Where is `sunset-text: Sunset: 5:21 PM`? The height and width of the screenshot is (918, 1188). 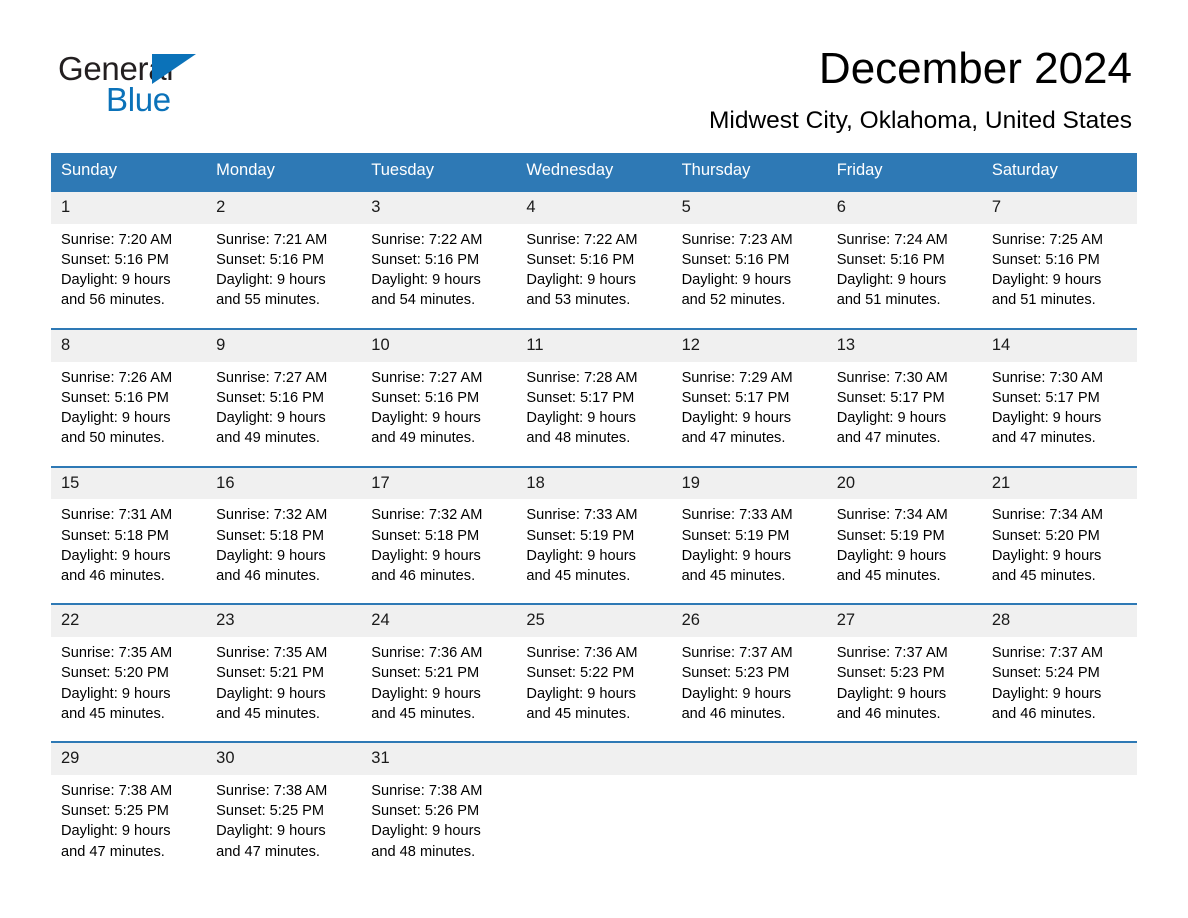 sunset-text: Sunset: 5:21 PM is located at coordinates (270, 673).